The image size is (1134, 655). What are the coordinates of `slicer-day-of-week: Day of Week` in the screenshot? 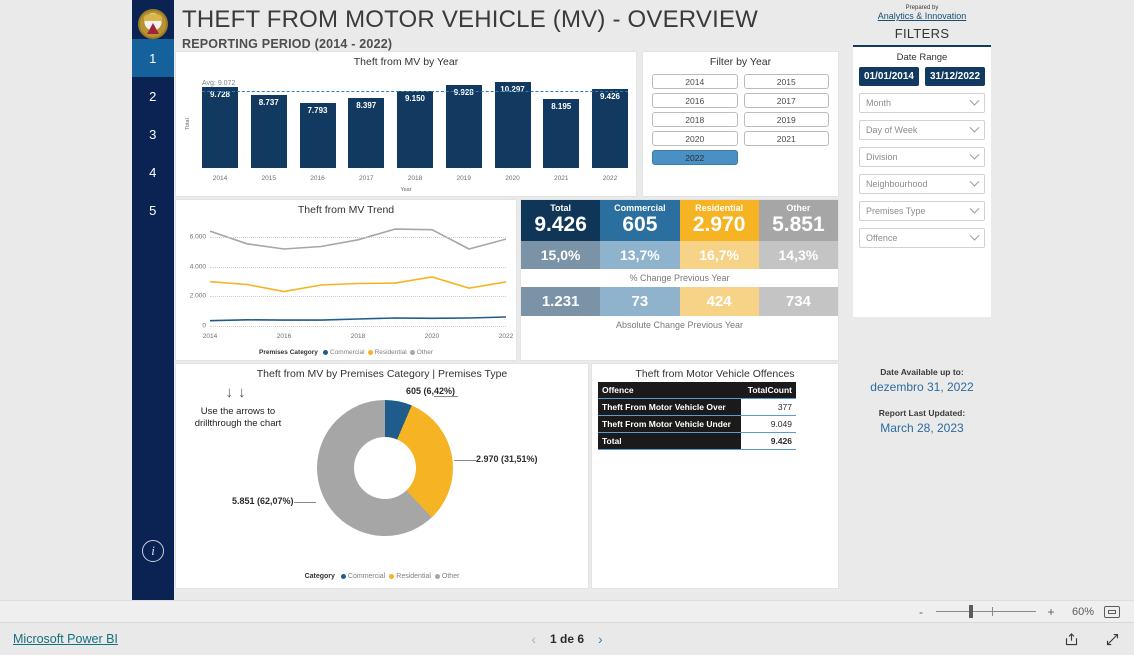 It's located at (922, 130).